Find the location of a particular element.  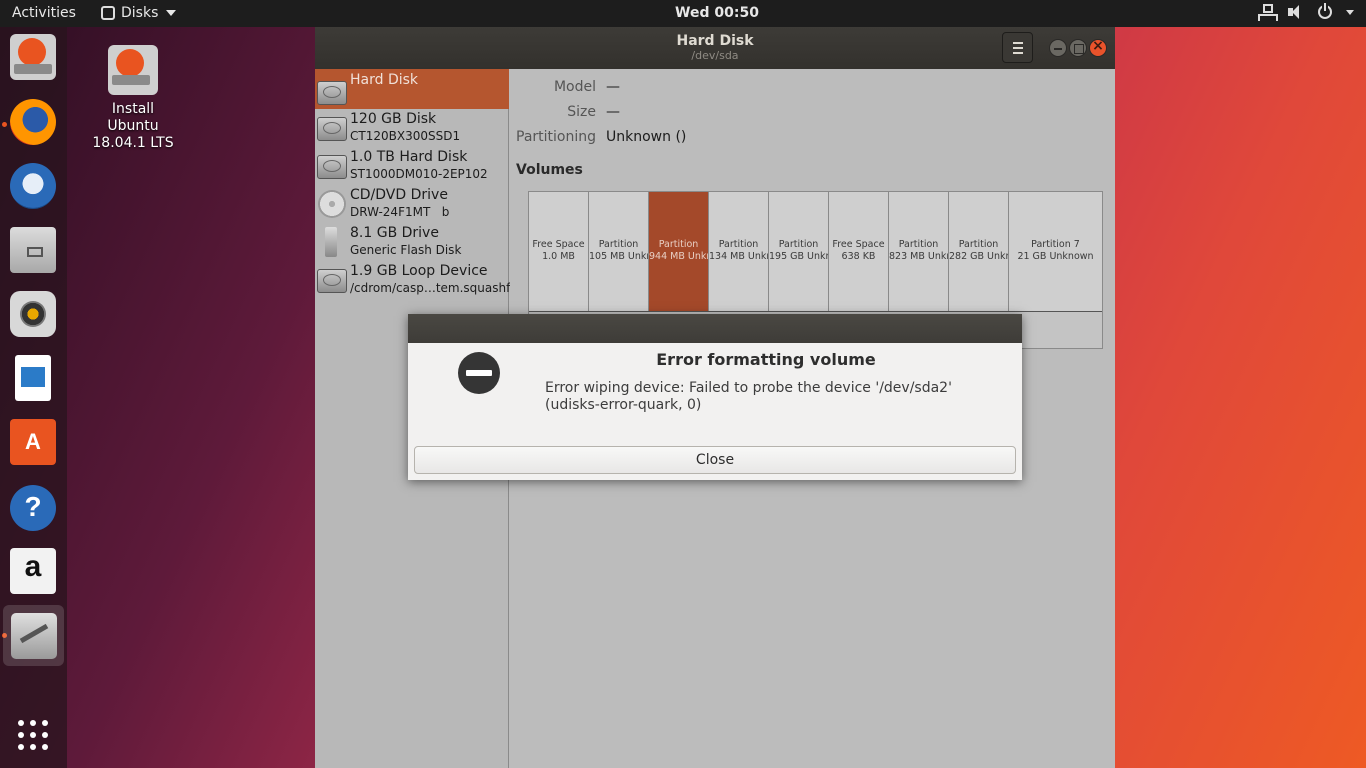

window-title: Hard Disk is located at coordinates (715, 41).